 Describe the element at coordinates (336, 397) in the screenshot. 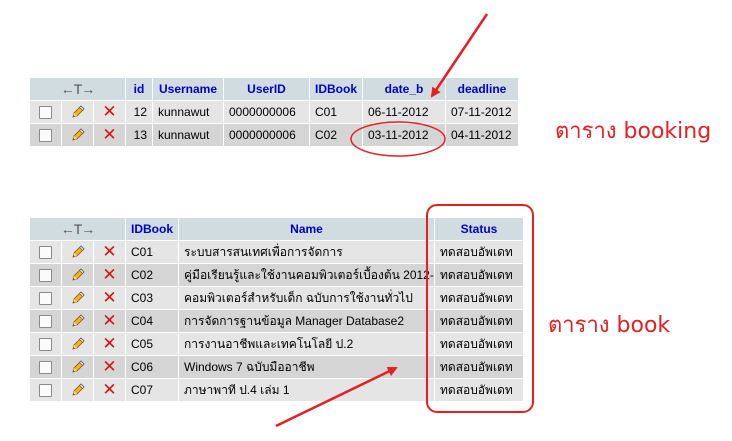

I see `annotation-arrow-bottom` at that location.